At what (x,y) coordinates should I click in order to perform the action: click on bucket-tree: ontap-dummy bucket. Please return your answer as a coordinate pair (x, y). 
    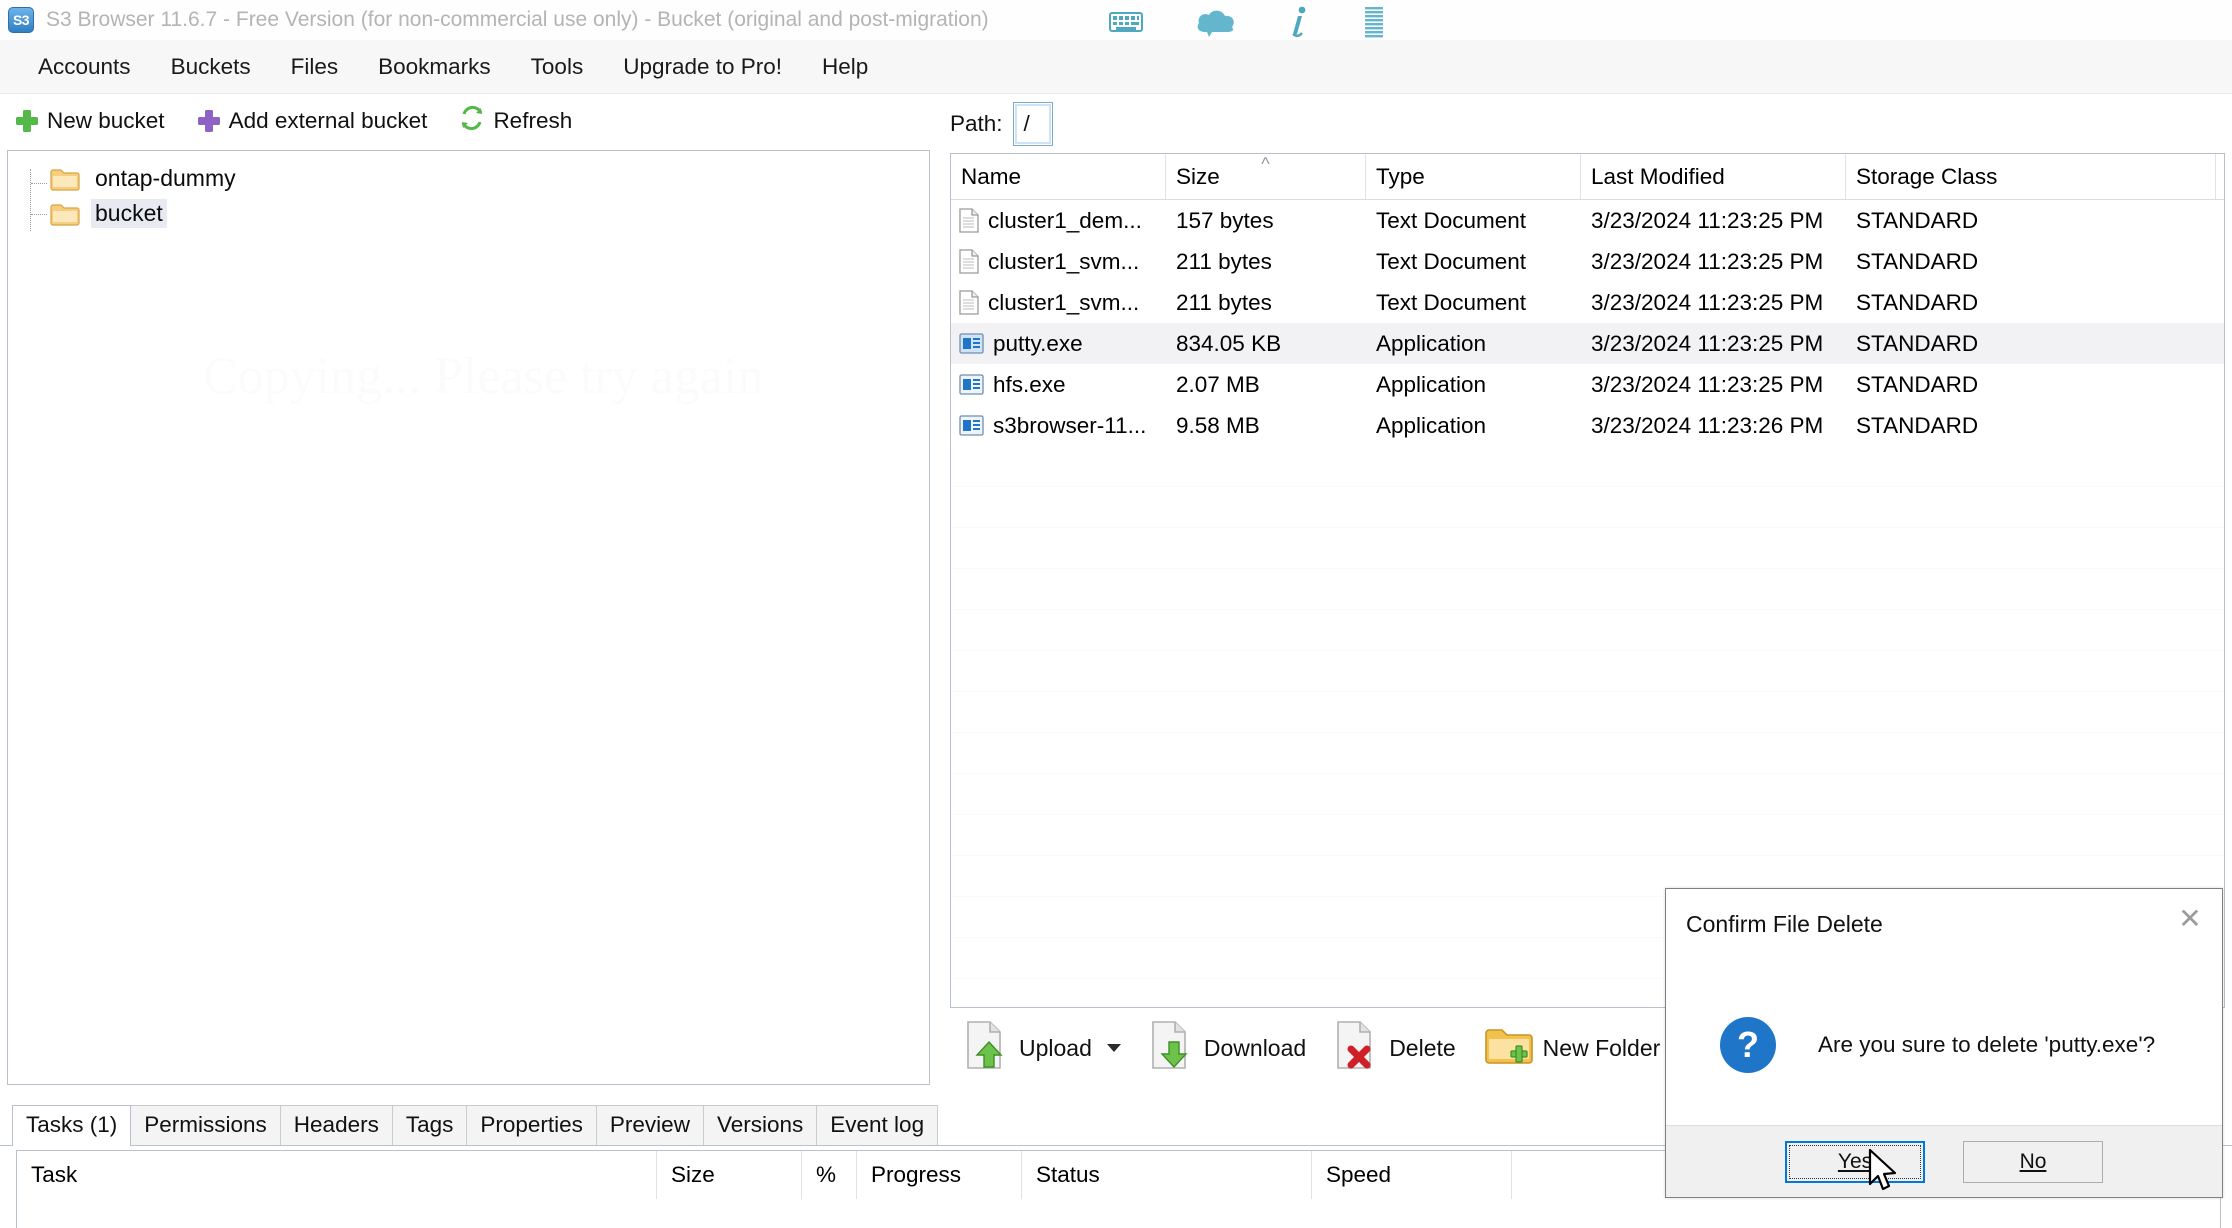
    Looking at the image, I should click on (468, 191).